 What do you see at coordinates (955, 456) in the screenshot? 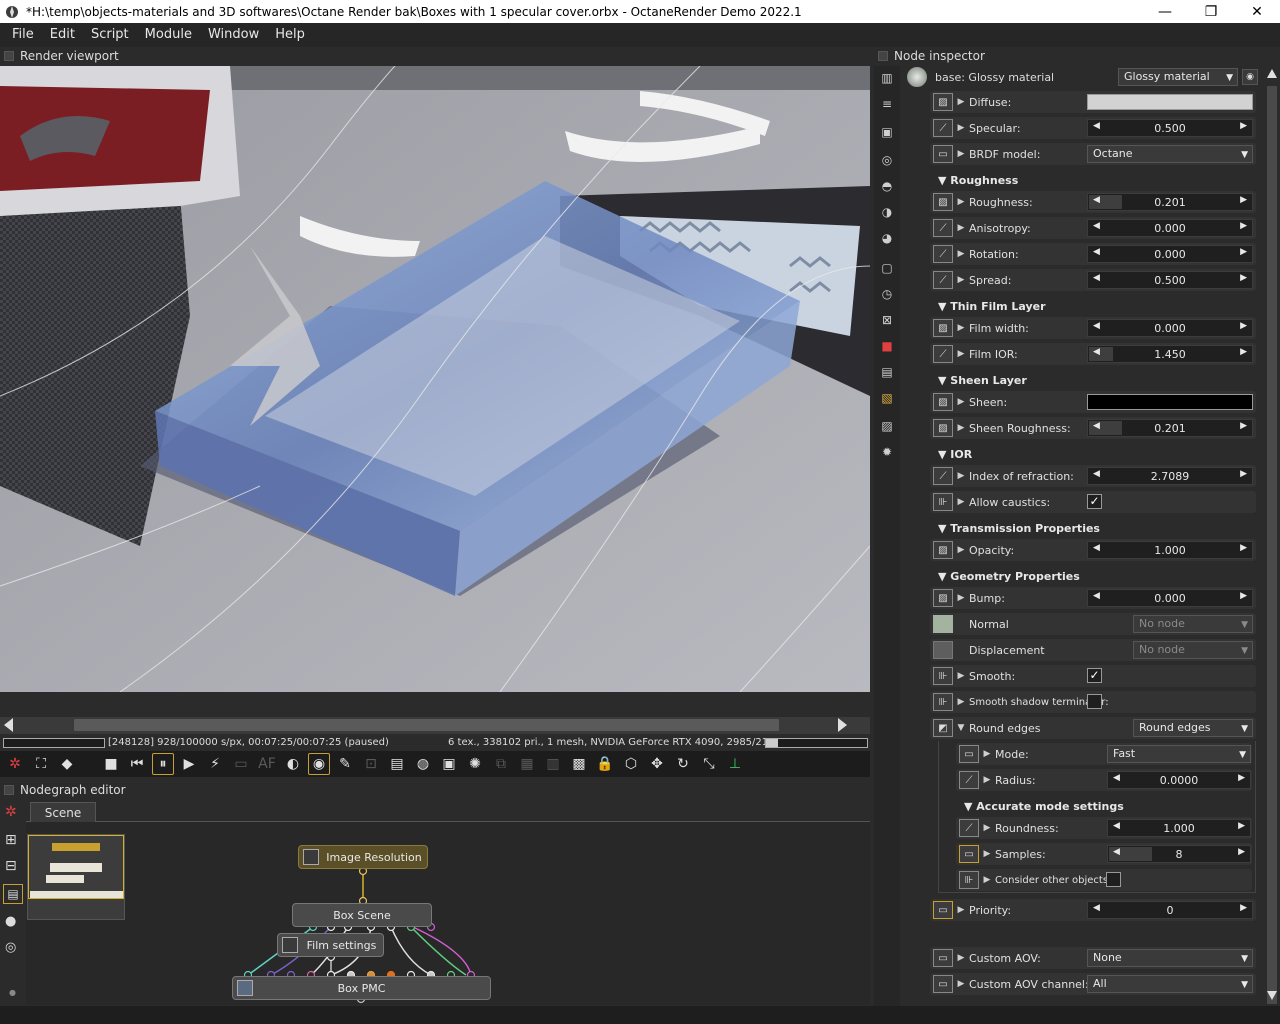
I see `section-ior: ▼ IOR` at bounding box center [955, 456].